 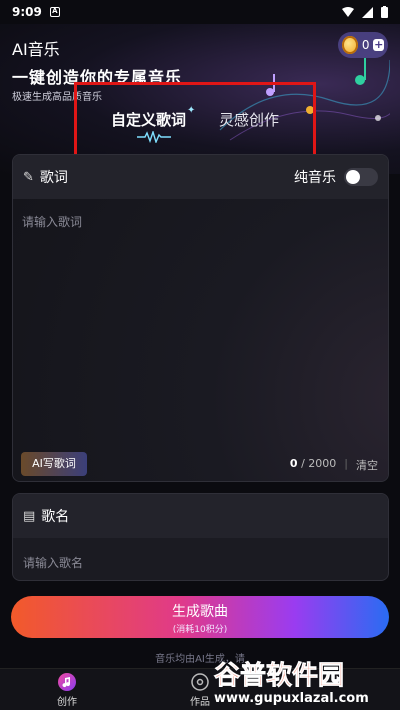 I want to click on battery-icon, so click(x=384, y=12).